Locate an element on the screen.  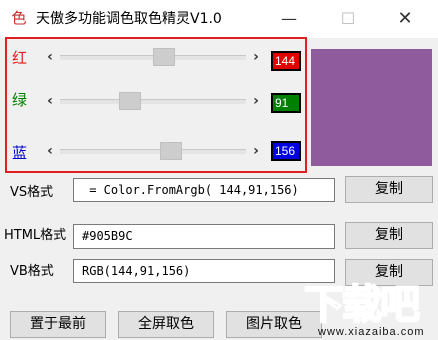
green-value-box: 91 is located at coordinates (286, 103).